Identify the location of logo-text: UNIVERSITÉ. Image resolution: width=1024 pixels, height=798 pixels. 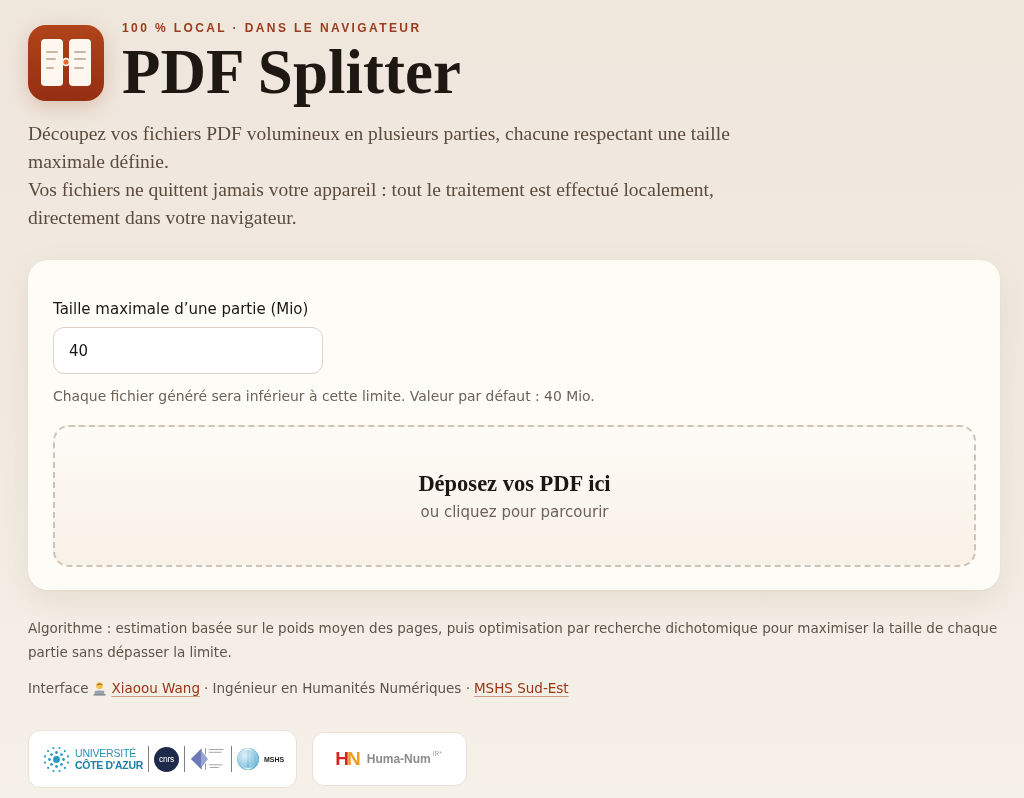
(106, 753).